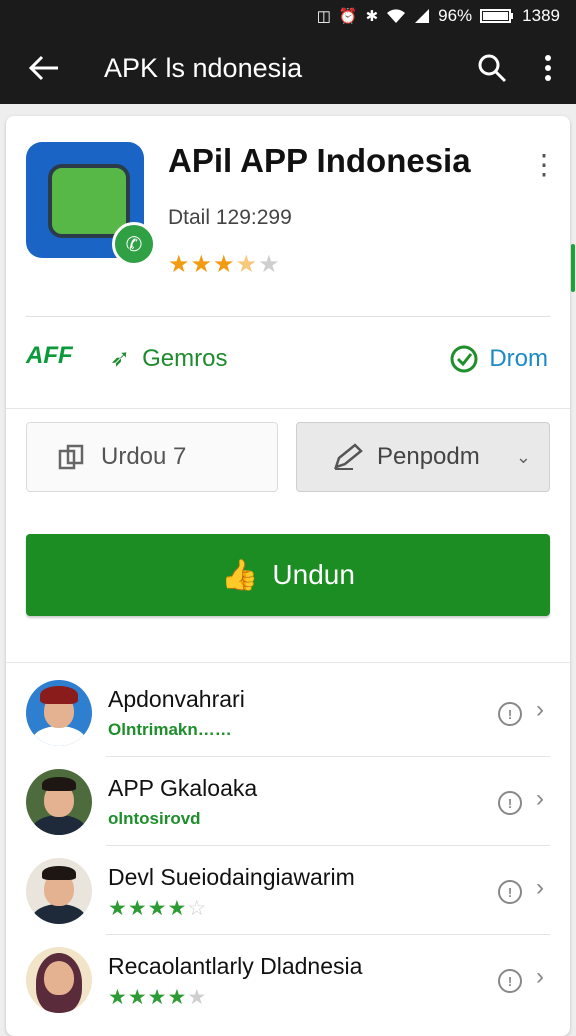 The width and height of the screenshot is (576, 1036). I want to click on arrow-tag-icon: ➶, so click(120, 358).